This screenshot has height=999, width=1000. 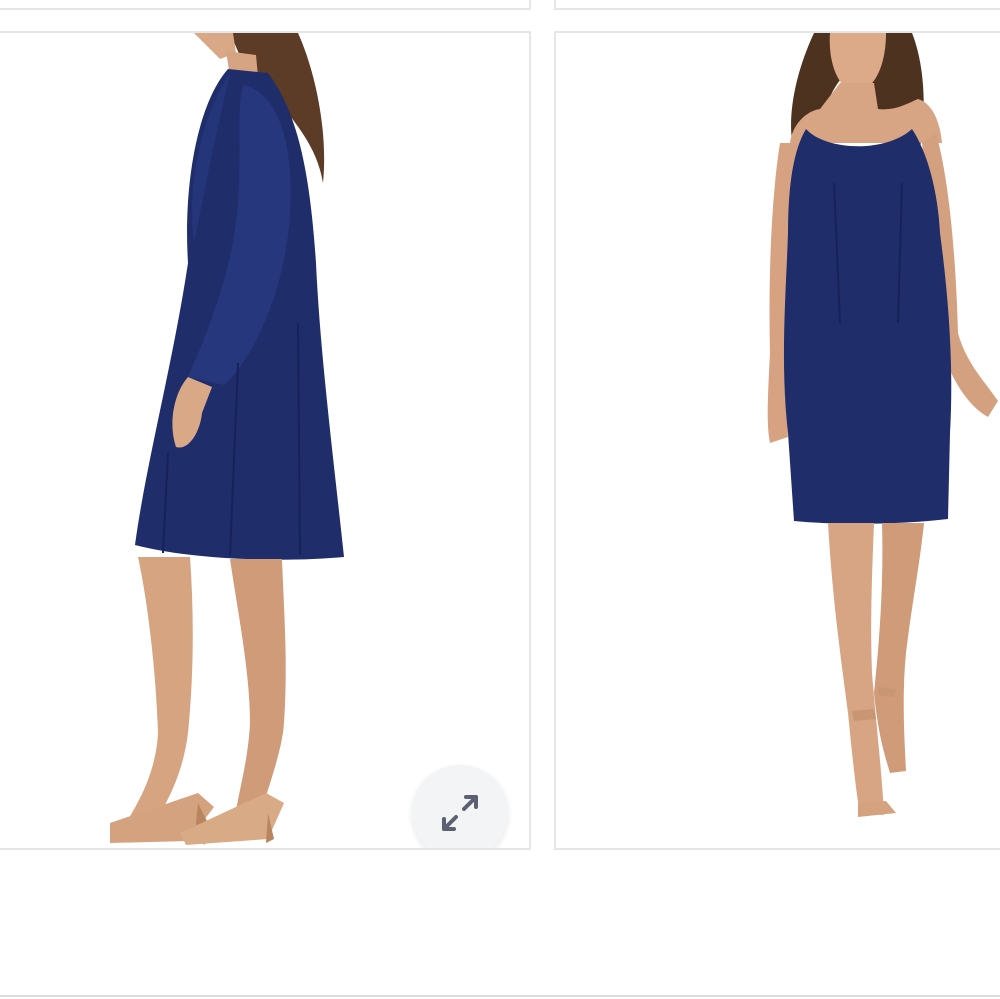 I want to click on expand-button, so click(x=460, y=806).